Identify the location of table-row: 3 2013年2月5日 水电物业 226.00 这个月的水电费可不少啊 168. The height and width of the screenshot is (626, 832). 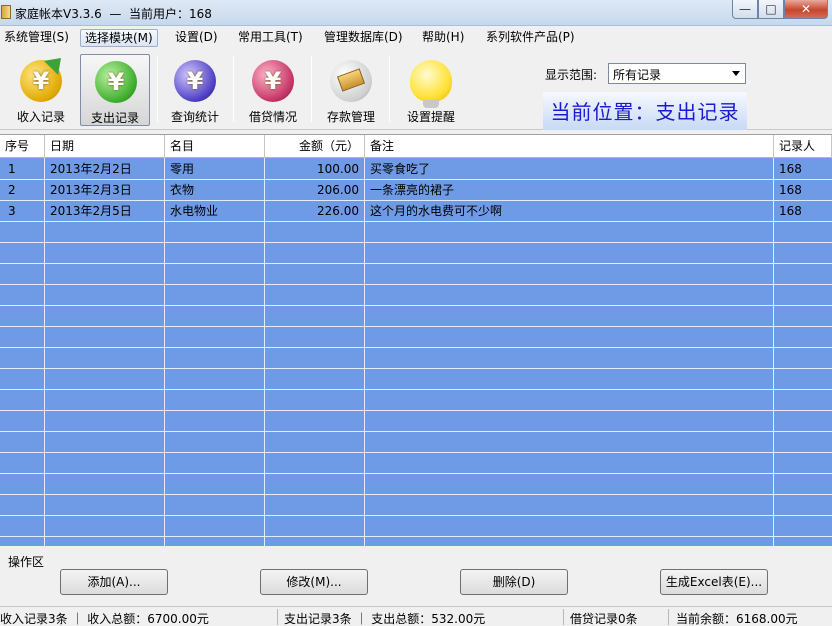
(416, 211).